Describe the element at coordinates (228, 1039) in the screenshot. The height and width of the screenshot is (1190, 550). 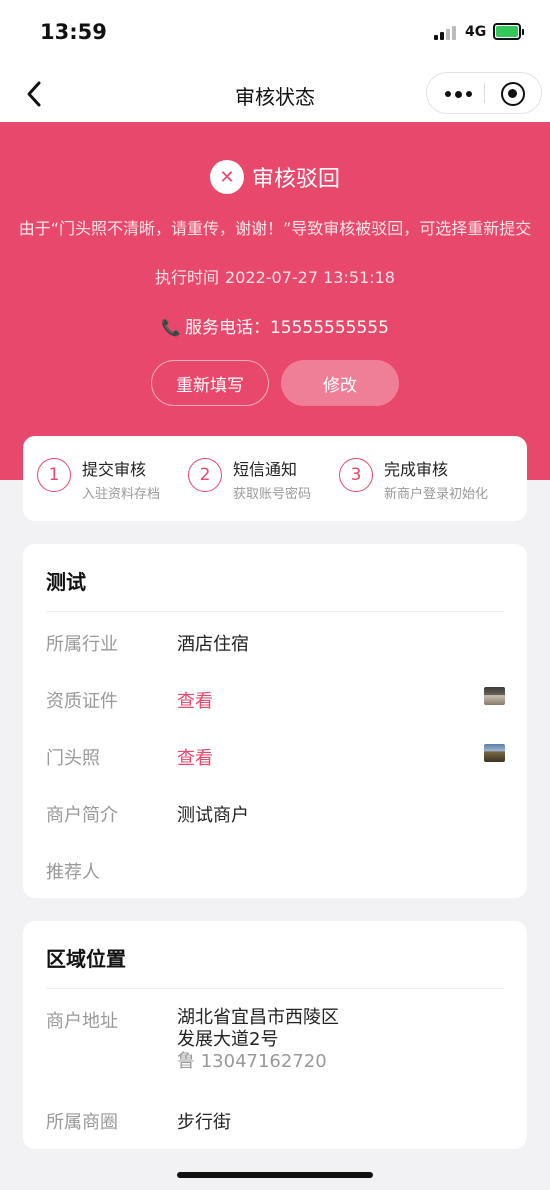
I see `address-line-2: 发展大道2号` at that location.